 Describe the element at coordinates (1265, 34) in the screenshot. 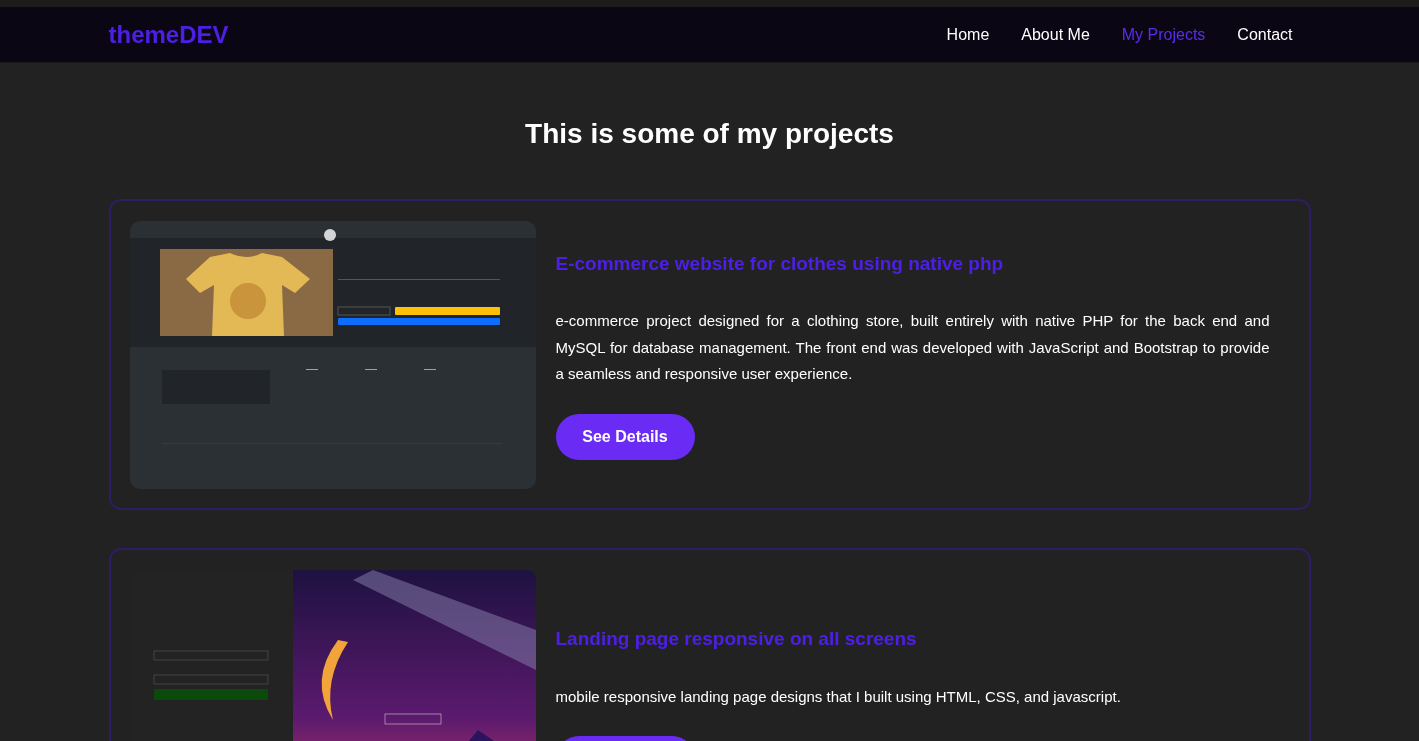

I see `nav-link: Contact` at that location.